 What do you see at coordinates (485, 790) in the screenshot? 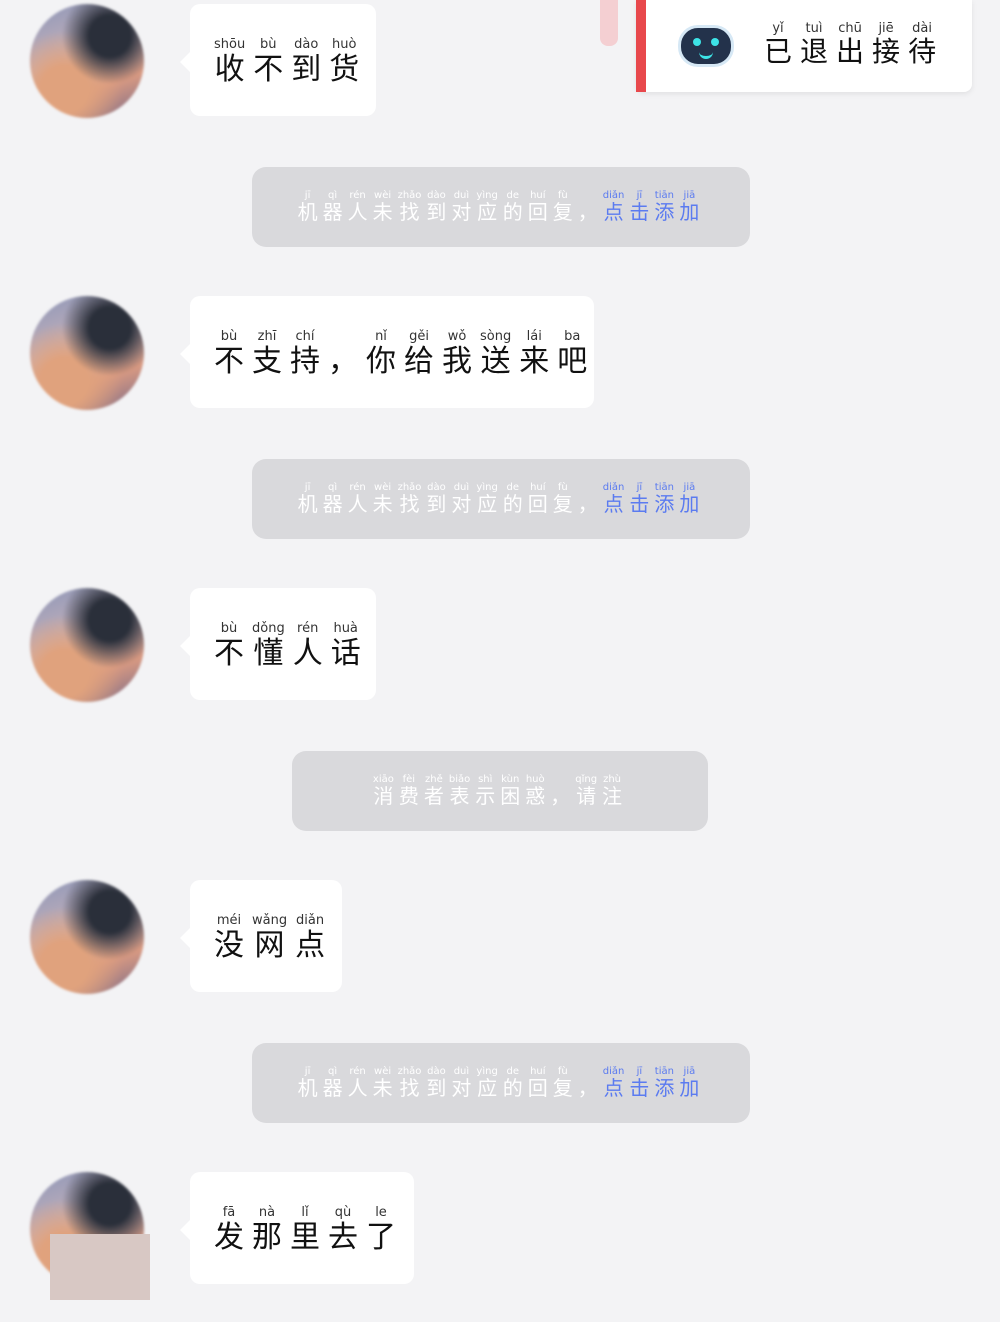
I see `hanzi-char: 示shì` at bounding box center [485, 790].